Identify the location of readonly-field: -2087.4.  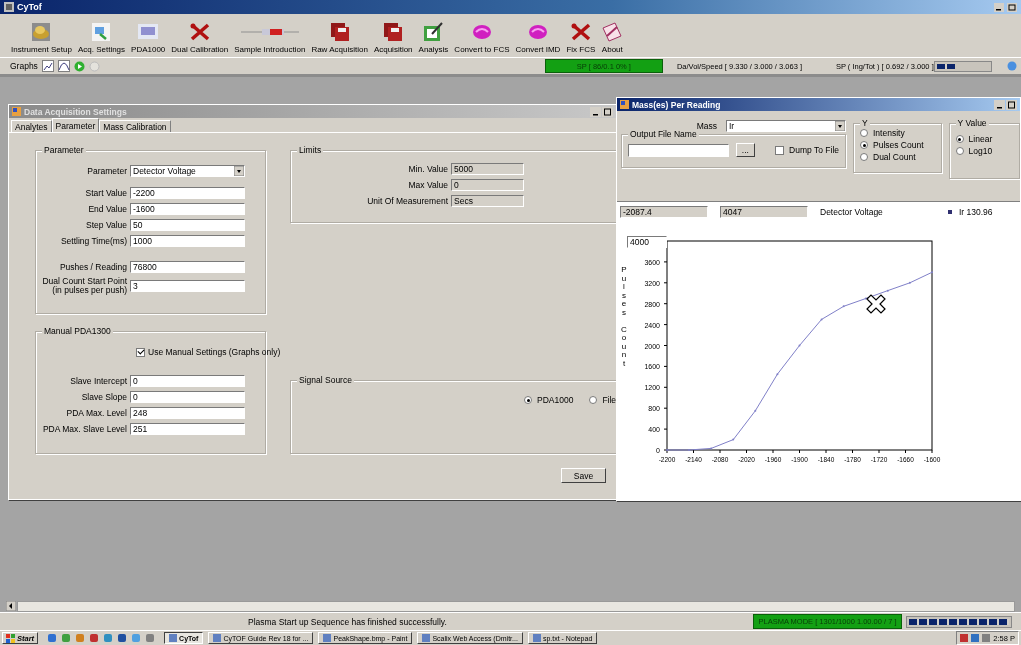
(664, 212).